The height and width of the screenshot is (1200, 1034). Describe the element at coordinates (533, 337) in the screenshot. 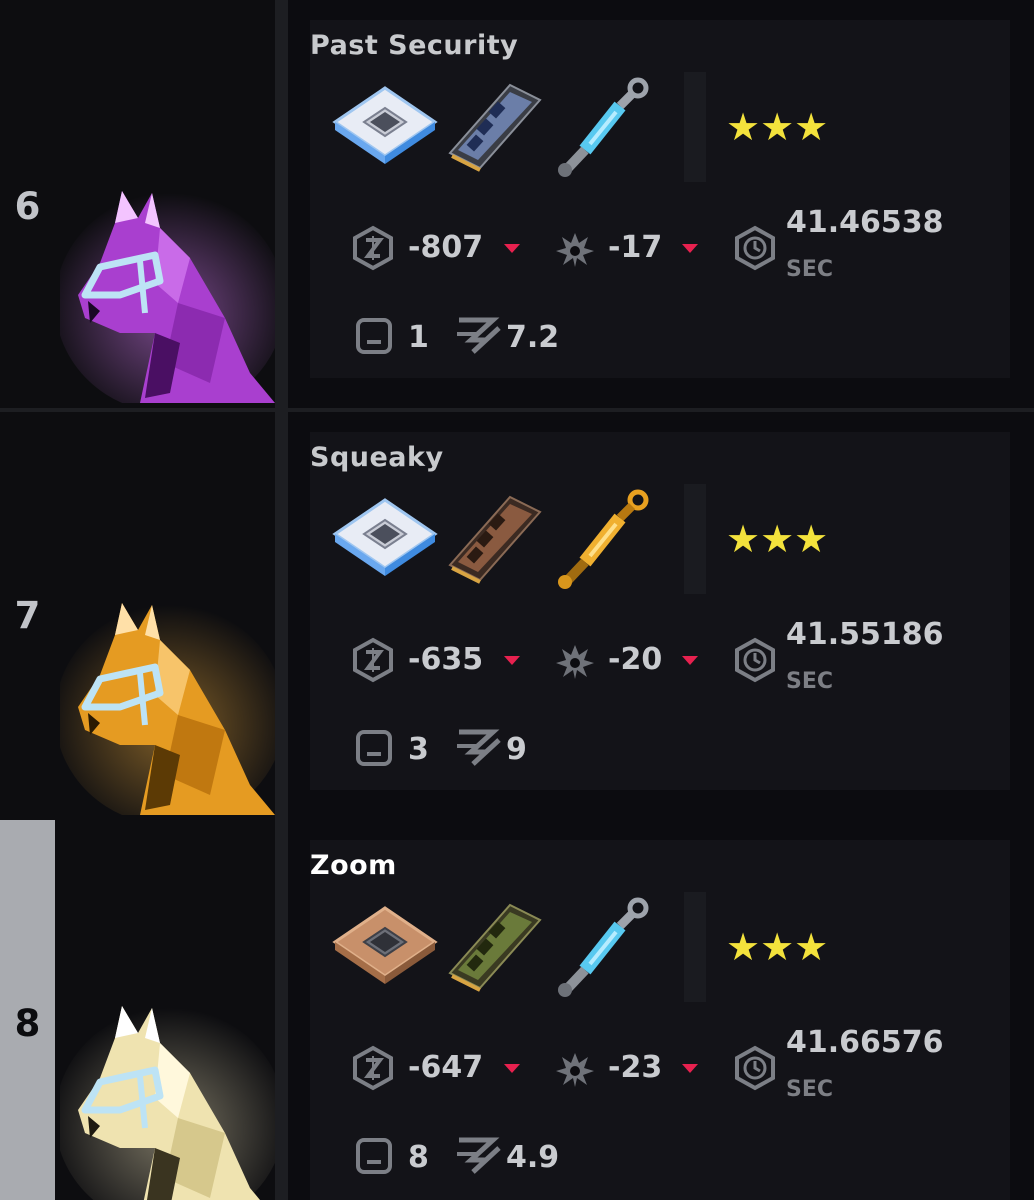

I see `zed-value: 7.2` at that location.